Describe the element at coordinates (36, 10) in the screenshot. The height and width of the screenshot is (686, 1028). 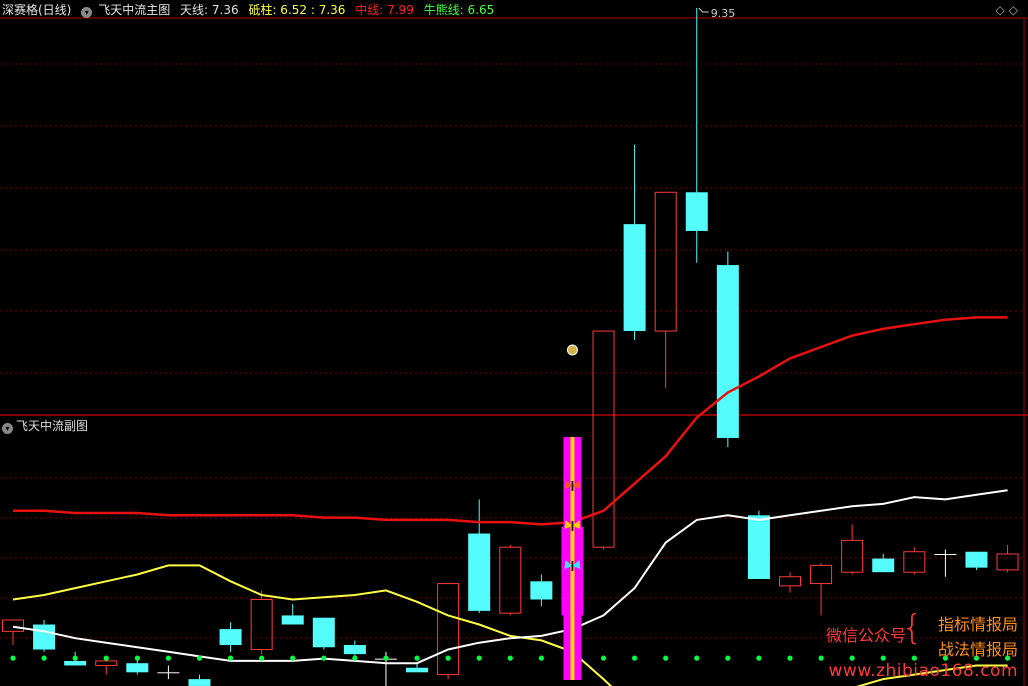
I see `stock-name: 深赛格(日线)` at that location.